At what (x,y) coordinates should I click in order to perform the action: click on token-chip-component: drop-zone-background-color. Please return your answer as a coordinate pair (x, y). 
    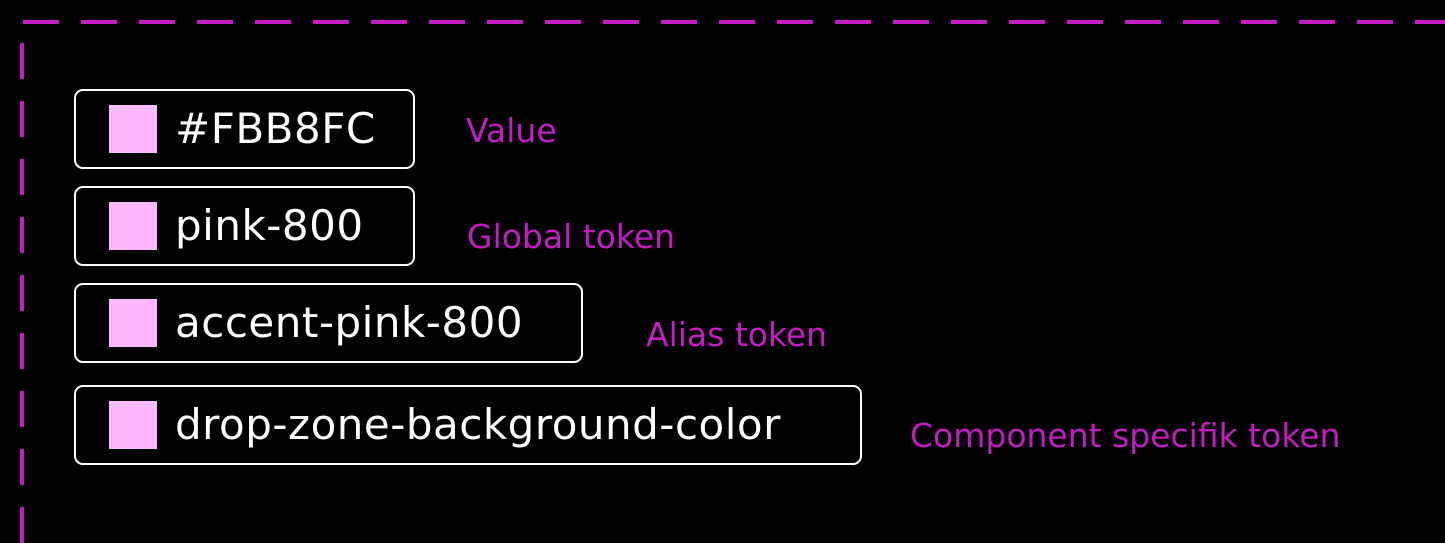
    Looking at the image, I should click on (468, 425).